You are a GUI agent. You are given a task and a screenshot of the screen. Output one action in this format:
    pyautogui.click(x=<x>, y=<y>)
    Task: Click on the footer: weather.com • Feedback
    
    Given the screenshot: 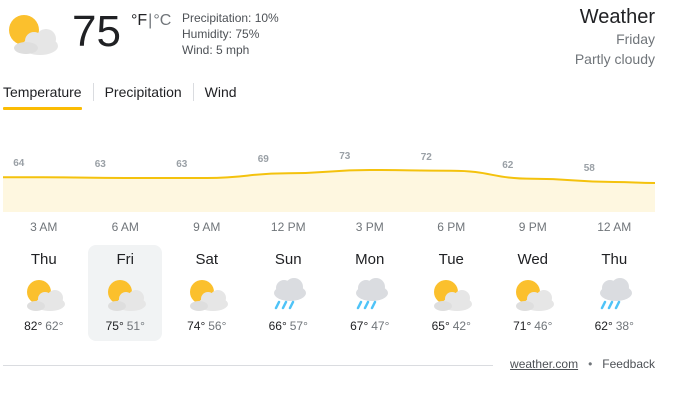 What is the action you would take?
    pyautogui.click(x=582, y=364)
    